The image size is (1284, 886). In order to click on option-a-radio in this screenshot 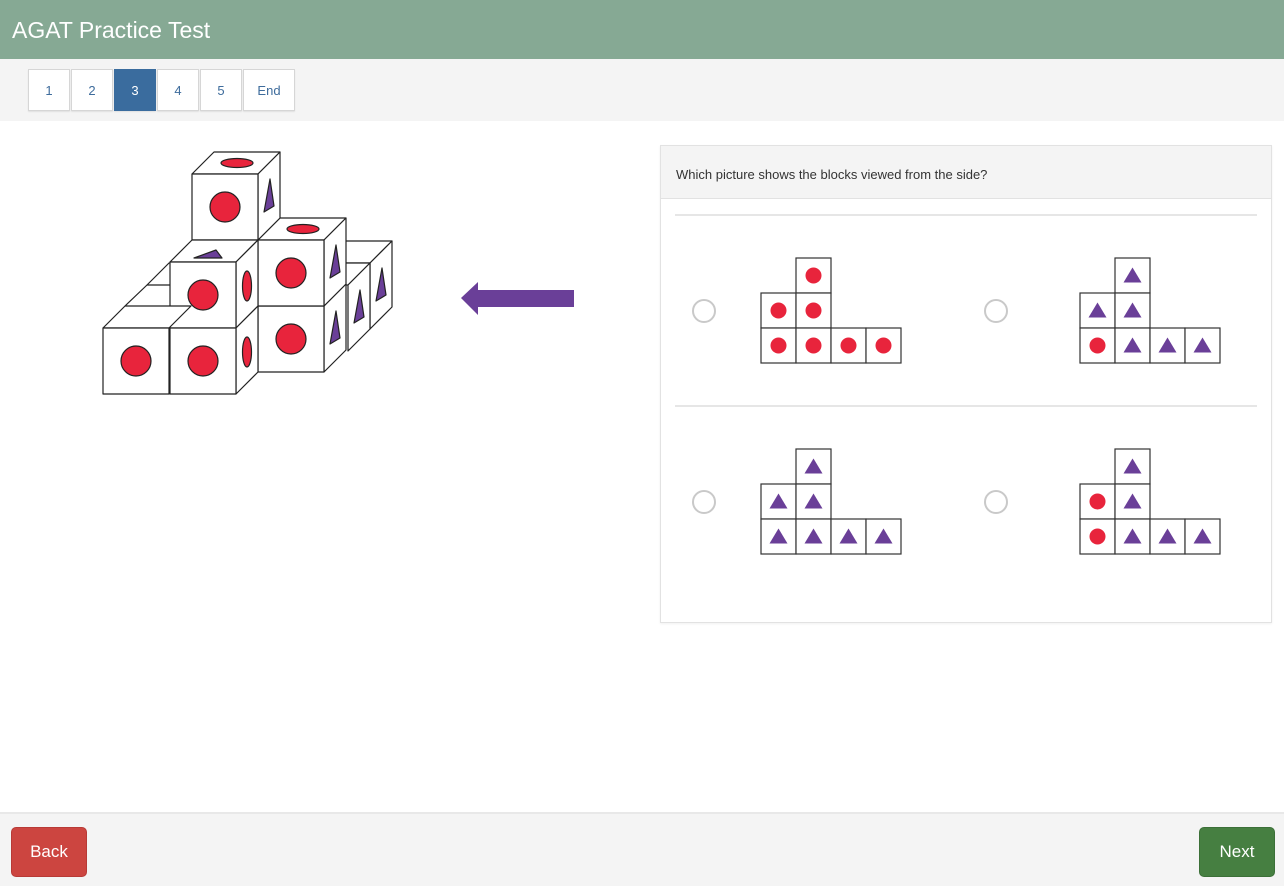, I will do `click(704, 311)`.